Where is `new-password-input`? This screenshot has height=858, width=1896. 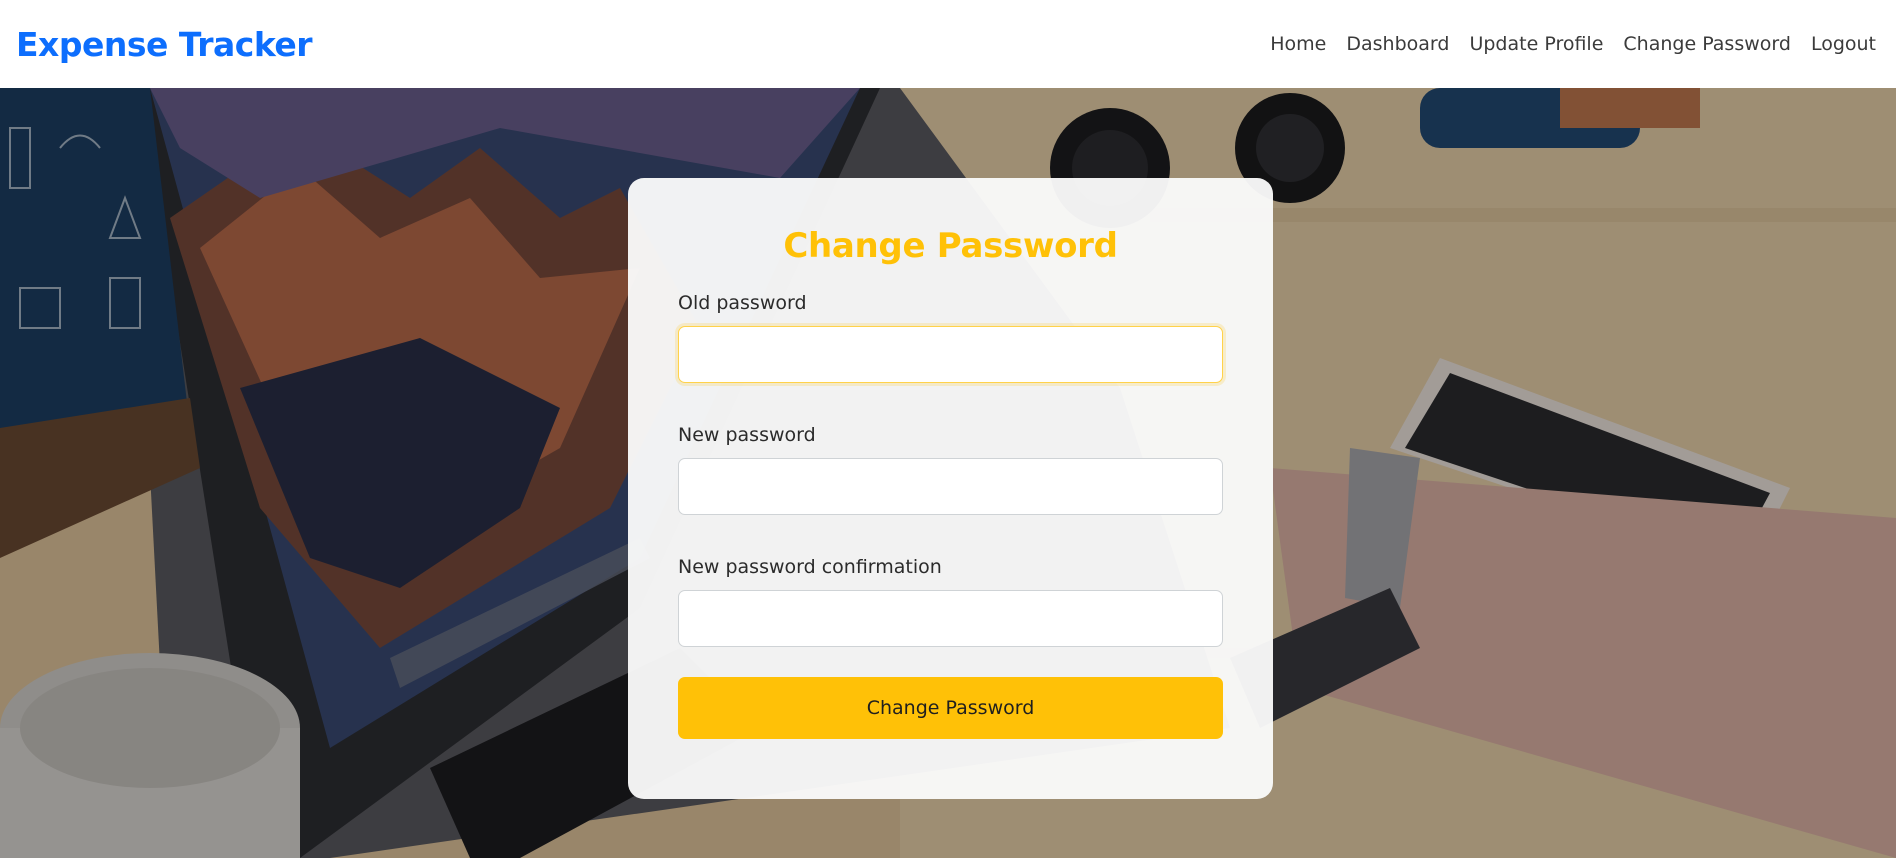 new-password-input is located at coordinates (950, 486).